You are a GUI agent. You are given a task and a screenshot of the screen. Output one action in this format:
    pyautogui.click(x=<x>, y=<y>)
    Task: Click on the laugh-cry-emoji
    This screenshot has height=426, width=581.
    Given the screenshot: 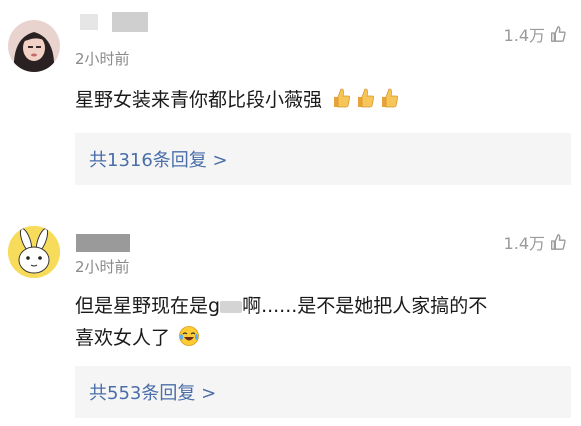 What is the action you would take?
    pyautogui.click(x=189, y=336)
    